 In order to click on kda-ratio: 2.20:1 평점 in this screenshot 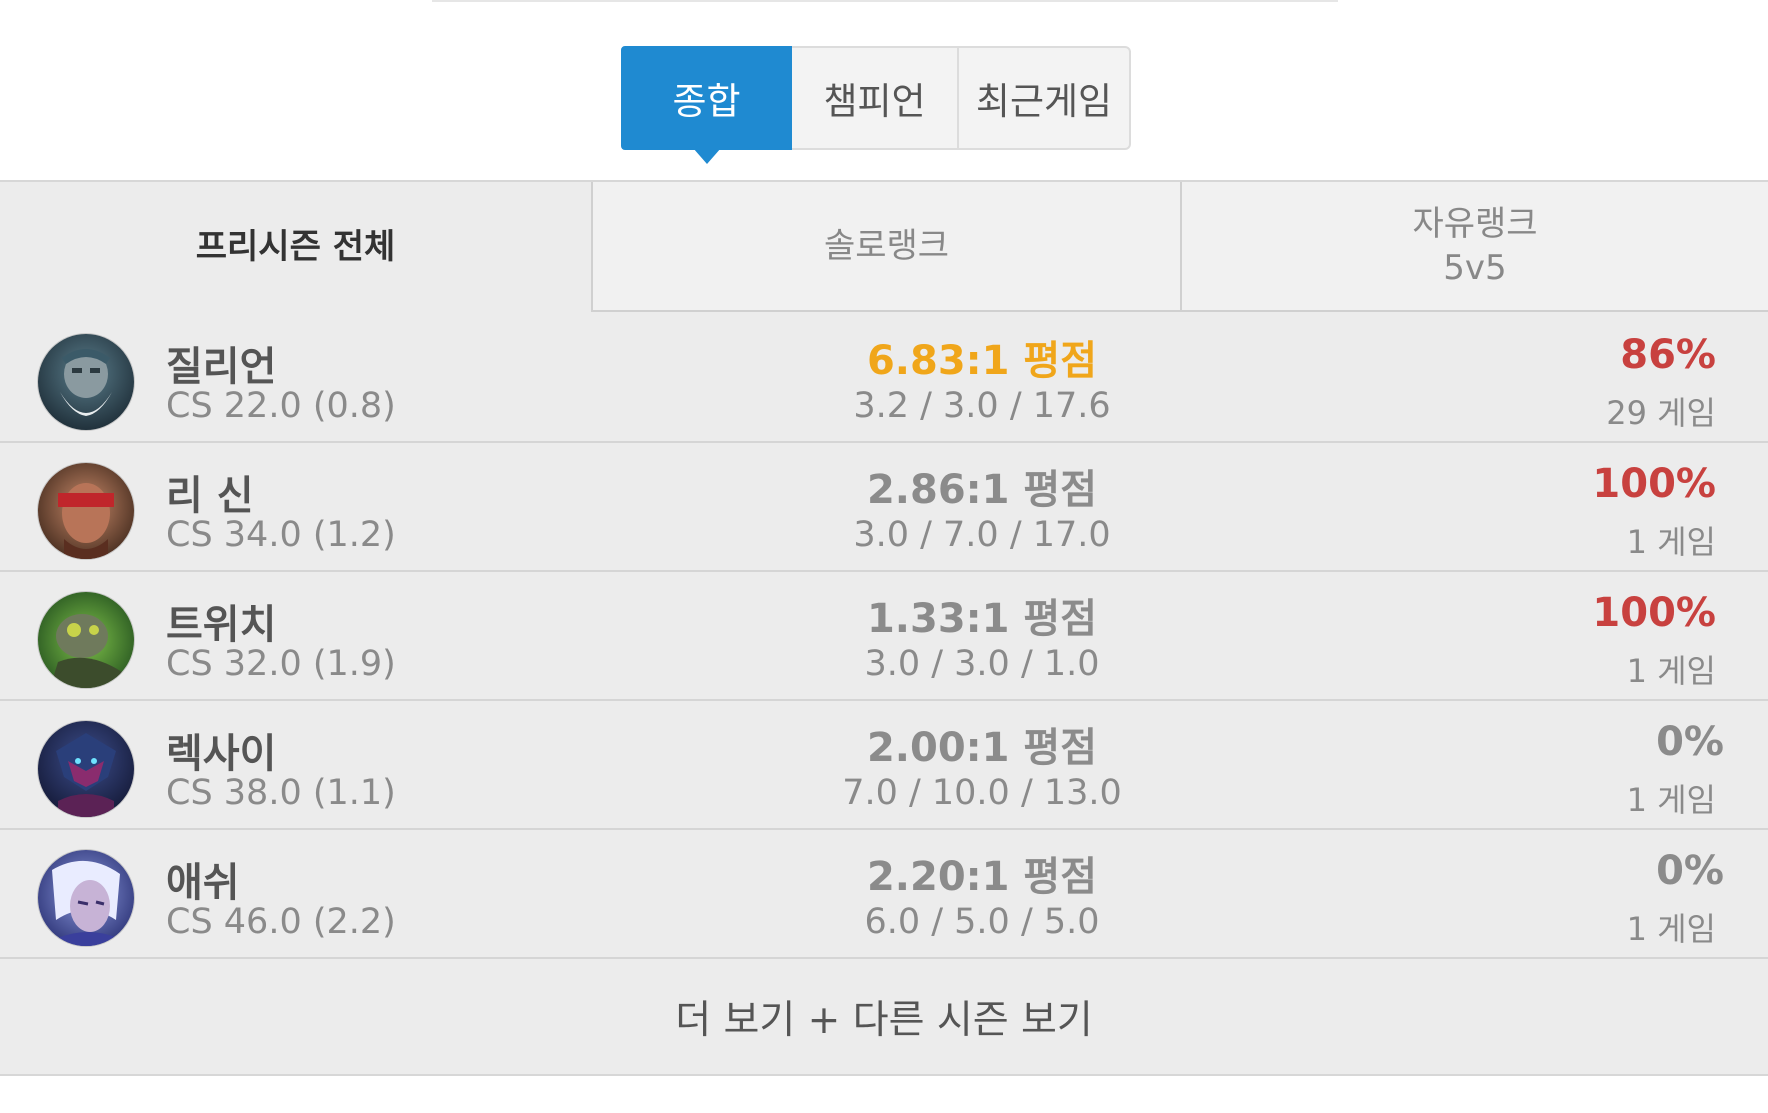, I will do `click(982, 877)`.